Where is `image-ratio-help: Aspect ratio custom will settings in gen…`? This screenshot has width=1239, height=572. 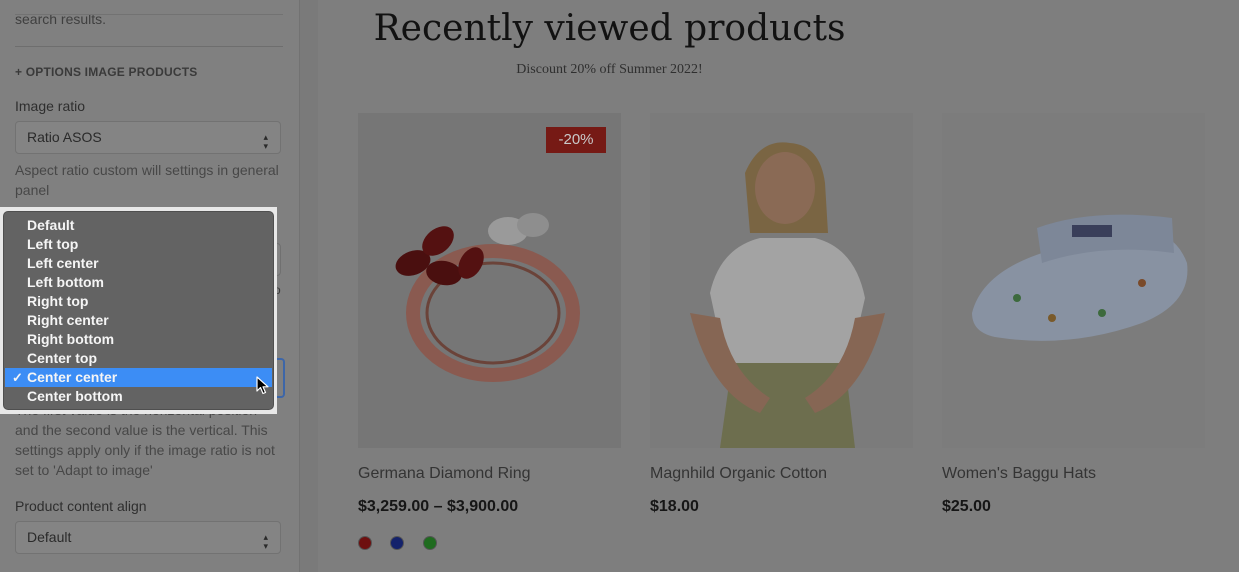
image-ratio-help: Aspect ratio custom will settings in gen… is located at coordinates (147, 180).